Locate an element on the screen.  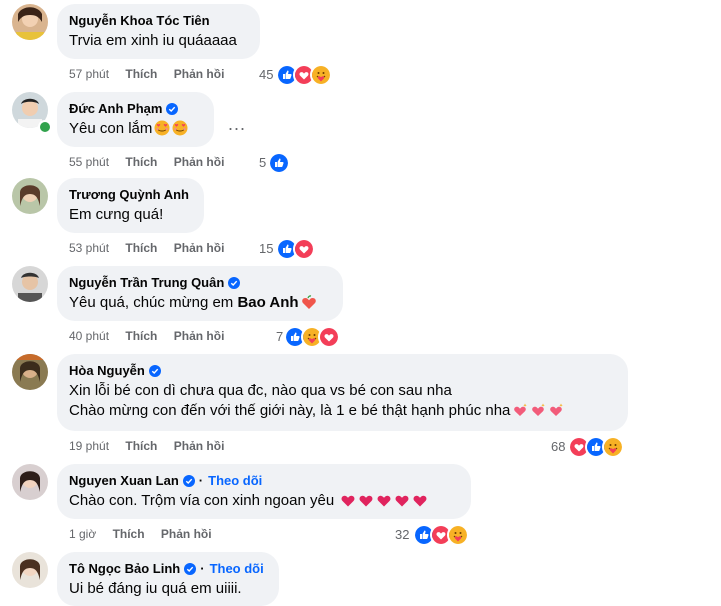
comment-author: Nguyễn Khoa Tóc Tiên is located at coordinates (139, 20).